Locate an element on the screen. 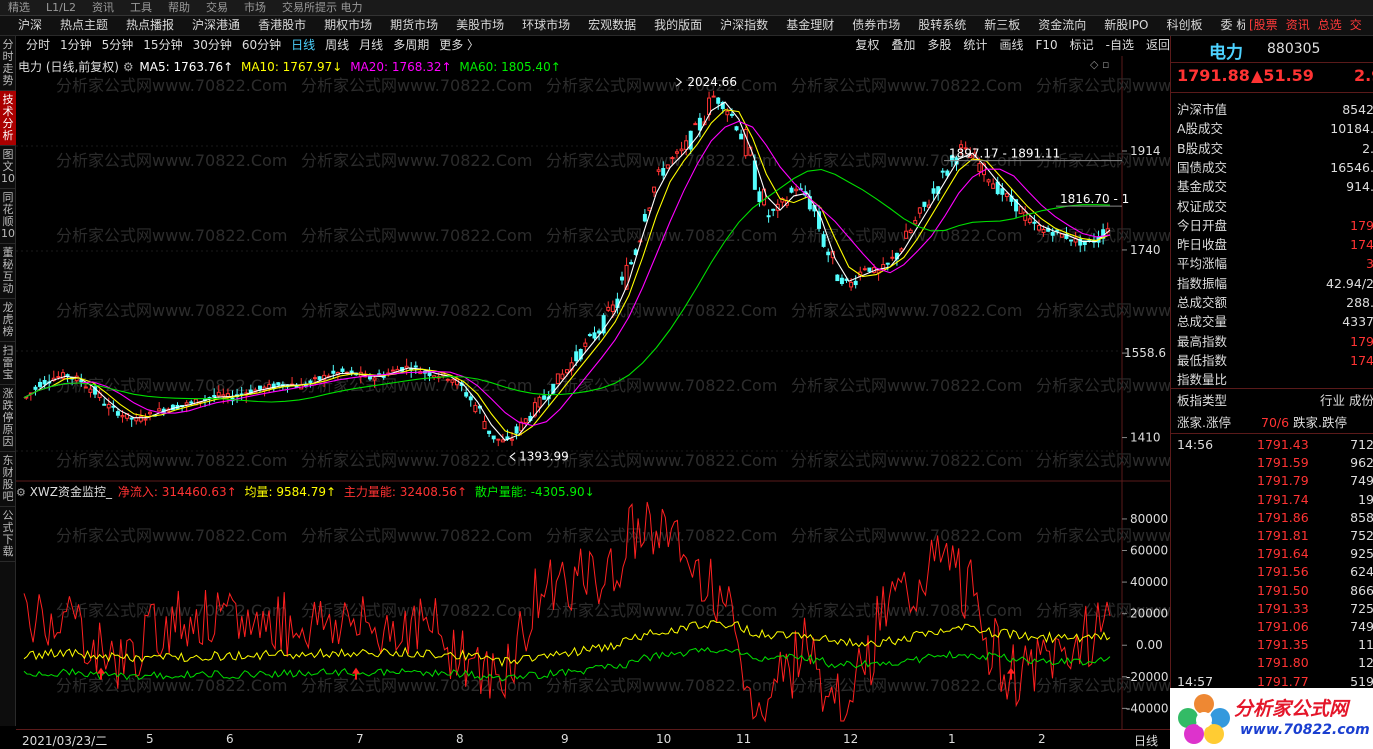 This screenshot has width=1373, height=749. menu-item-right: 资讯 is located at coordinates (1298, 25).